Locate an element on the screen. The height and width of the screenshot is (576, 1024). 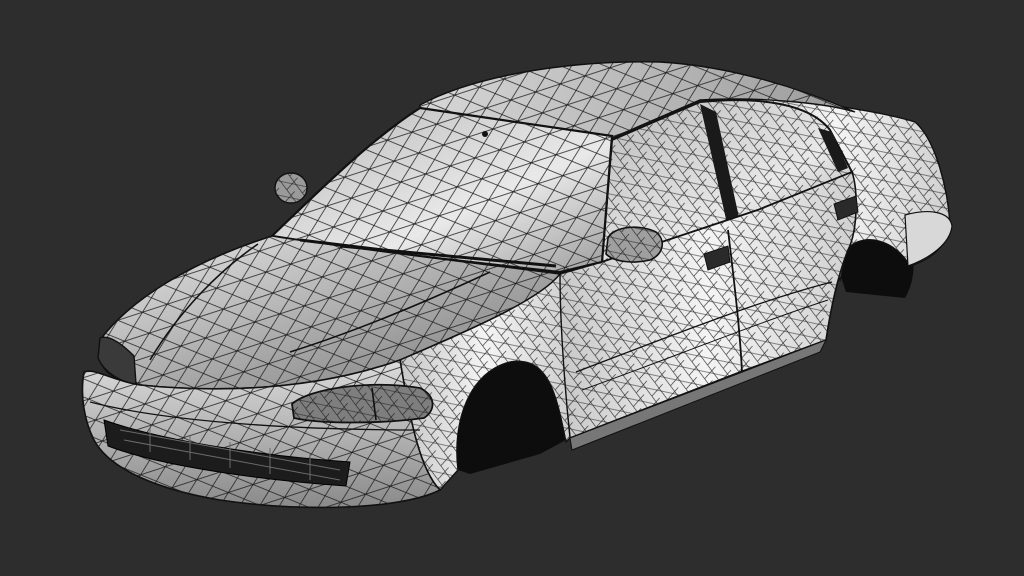
side-mirror-left is located at coordinates (291, 188).